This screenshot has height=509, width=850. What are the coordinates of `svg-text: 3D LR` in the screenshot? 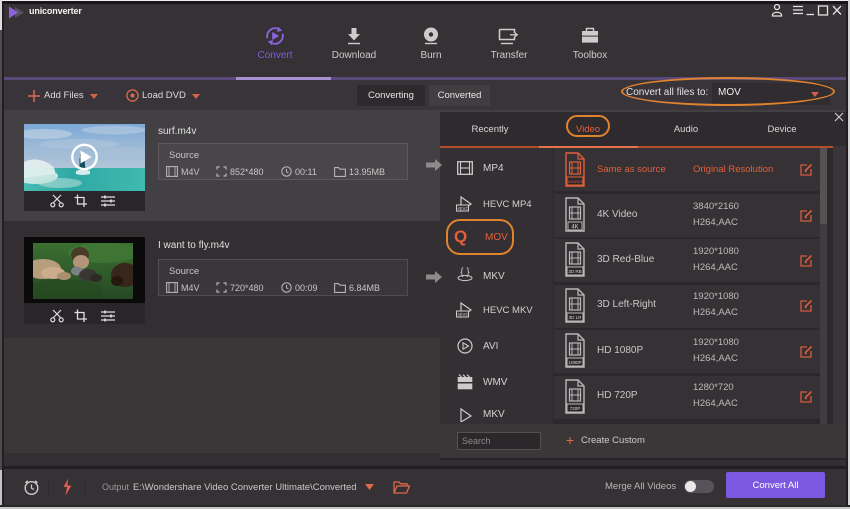 It's located at (576, 317).